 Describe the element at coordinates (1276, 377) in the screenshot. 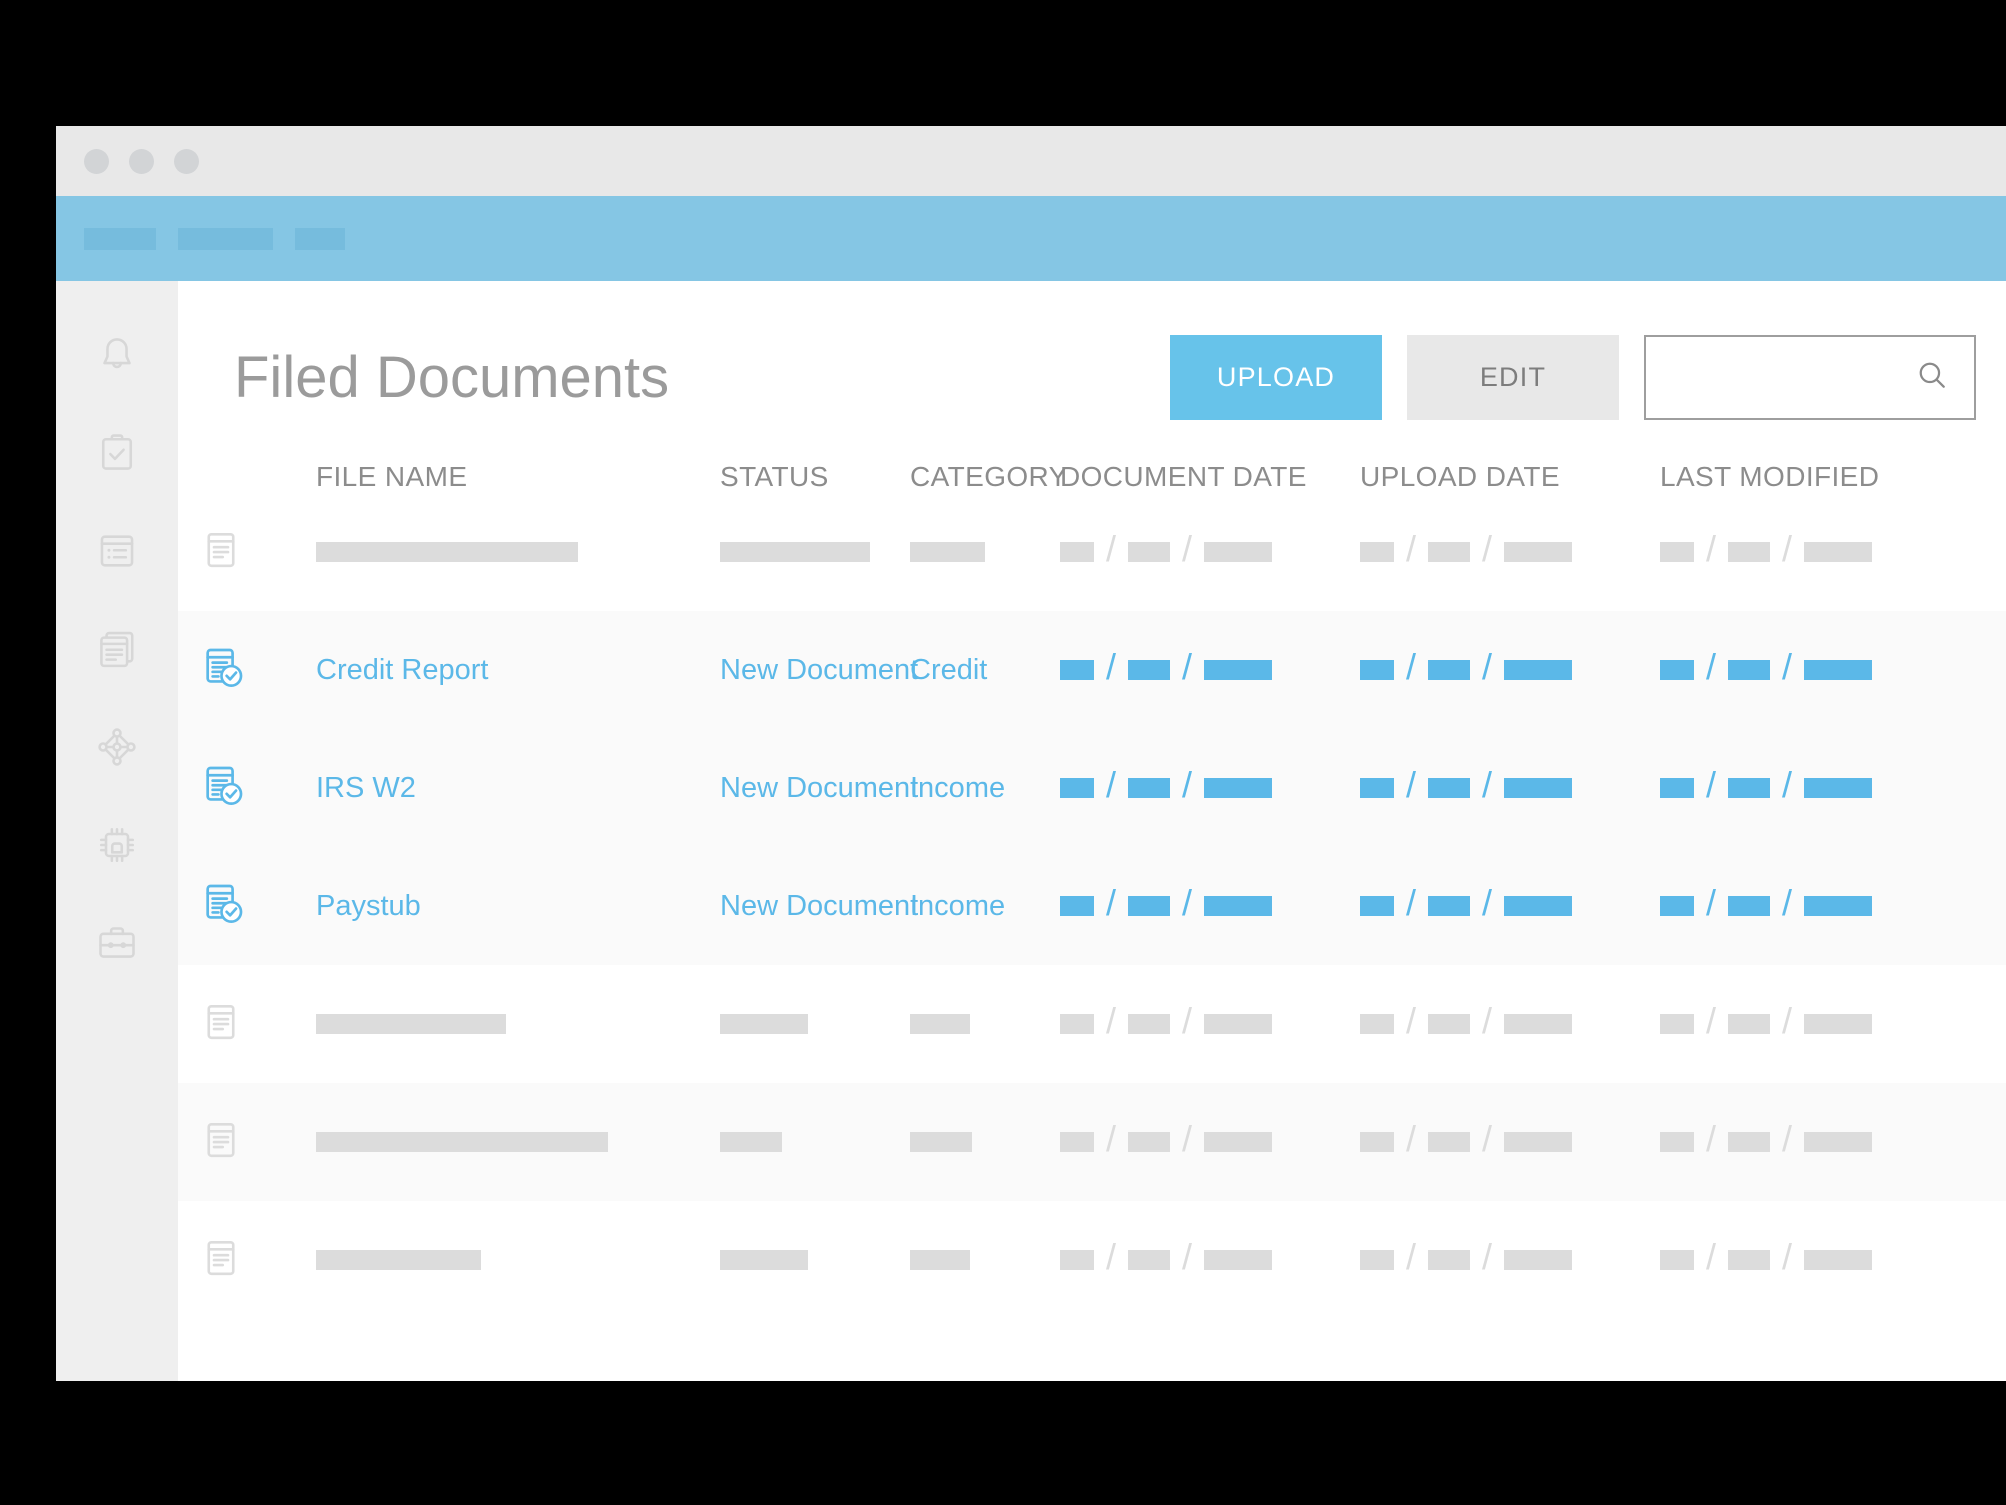

I see `upload-button: UPLOAD` at that location.